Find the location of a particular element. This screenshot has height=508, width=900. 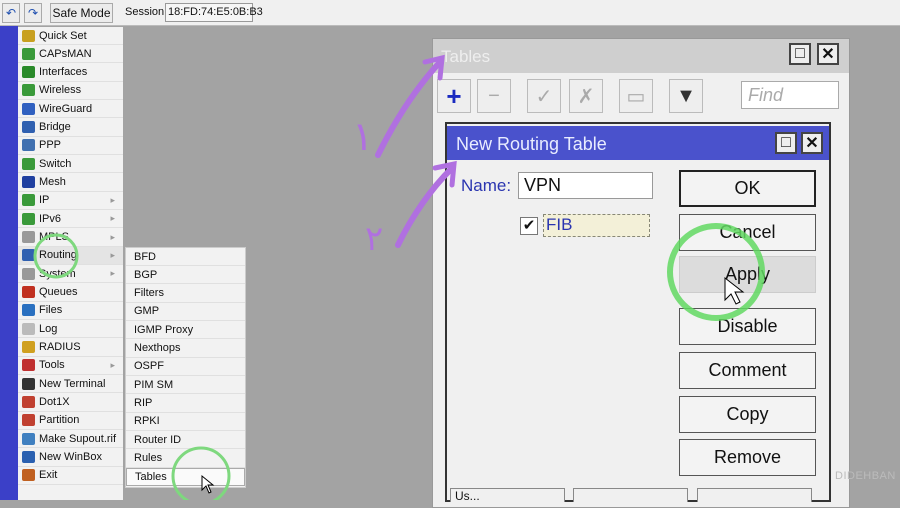

submenu-item-filters: Filters is located at coordinates (185, 294).